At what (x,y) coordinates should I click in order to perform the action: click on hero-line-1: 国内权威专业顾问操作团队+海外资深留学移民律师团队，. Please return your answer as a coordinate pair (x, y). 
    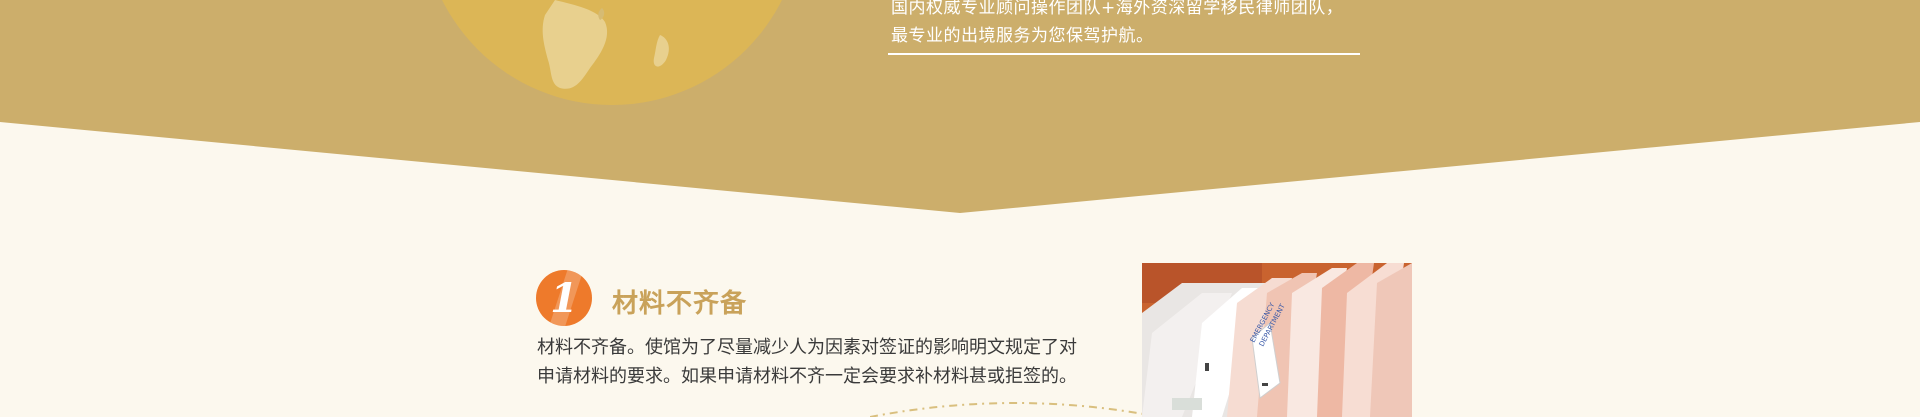
    Looking at the image, I should click on (1117, 9).